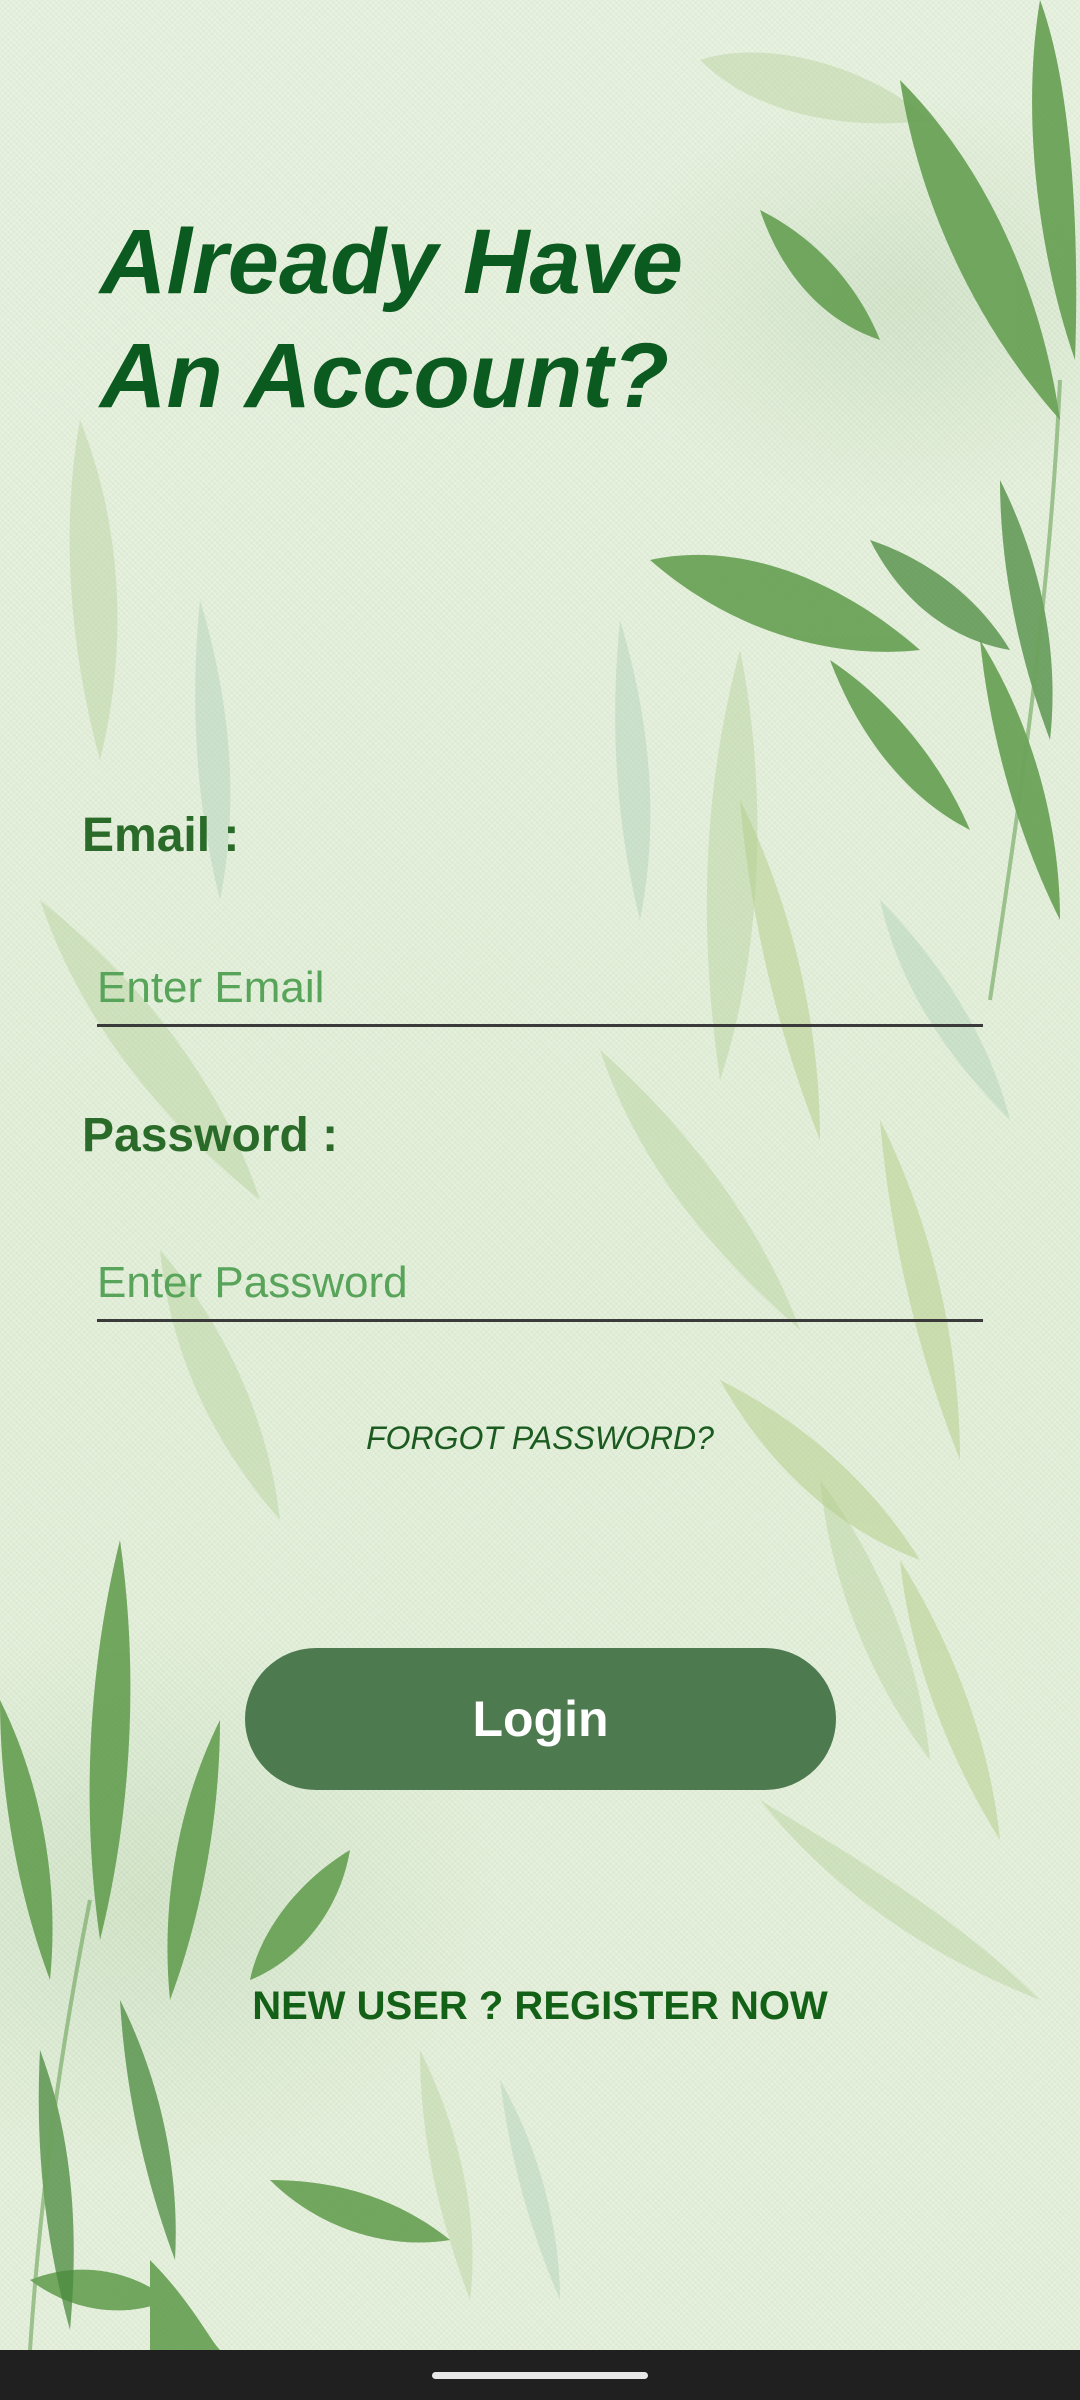 The height and width of the screenshot is (2400, 1080). Describe the element at coordinates (161, 835) in the screenshot. I see `email-label: Email :` at that location.